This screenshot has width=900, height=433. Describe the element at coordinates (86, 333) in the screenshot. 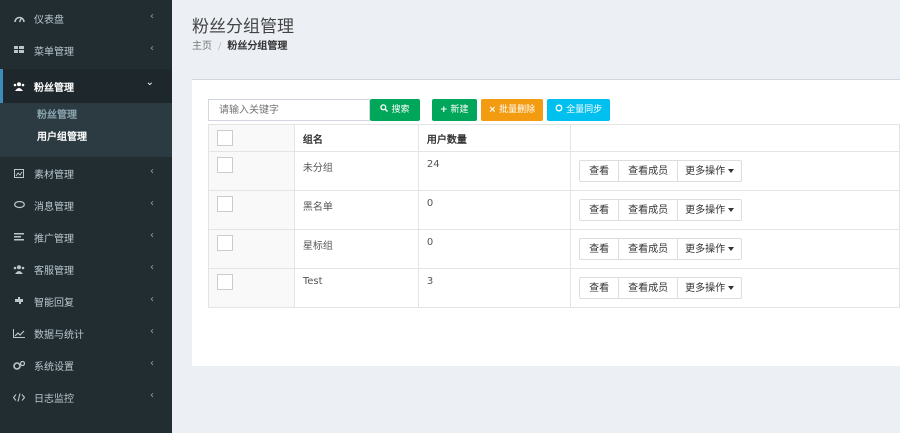

I see `sidebar-item-statistics: 数据与统计 ‹` at that location.